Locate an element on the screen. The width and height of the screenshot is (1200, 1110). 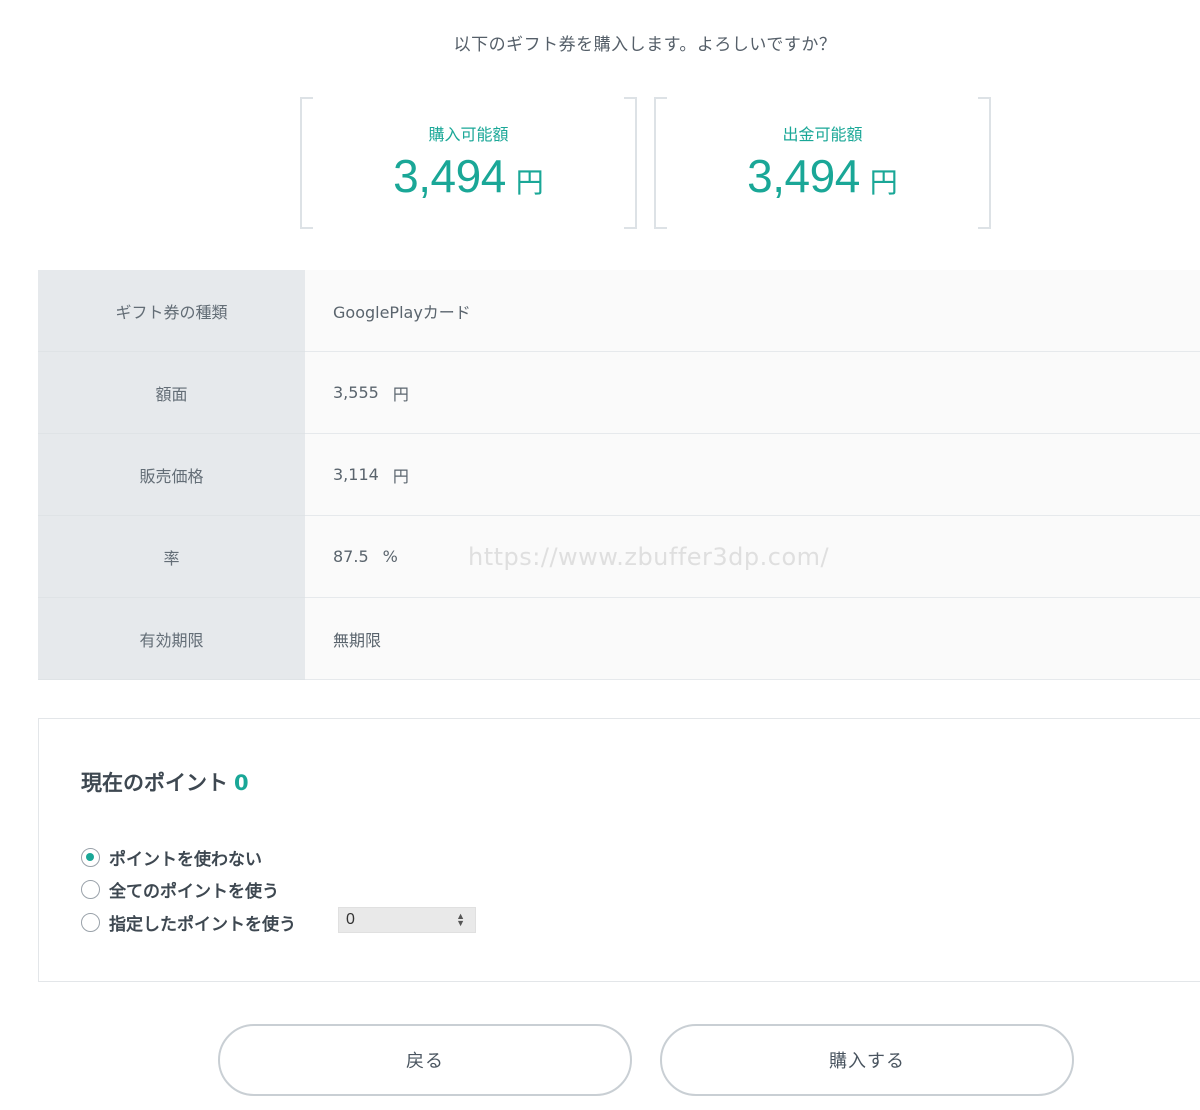
detail-value-text: 3,555 is located at coordinates (356, 392).